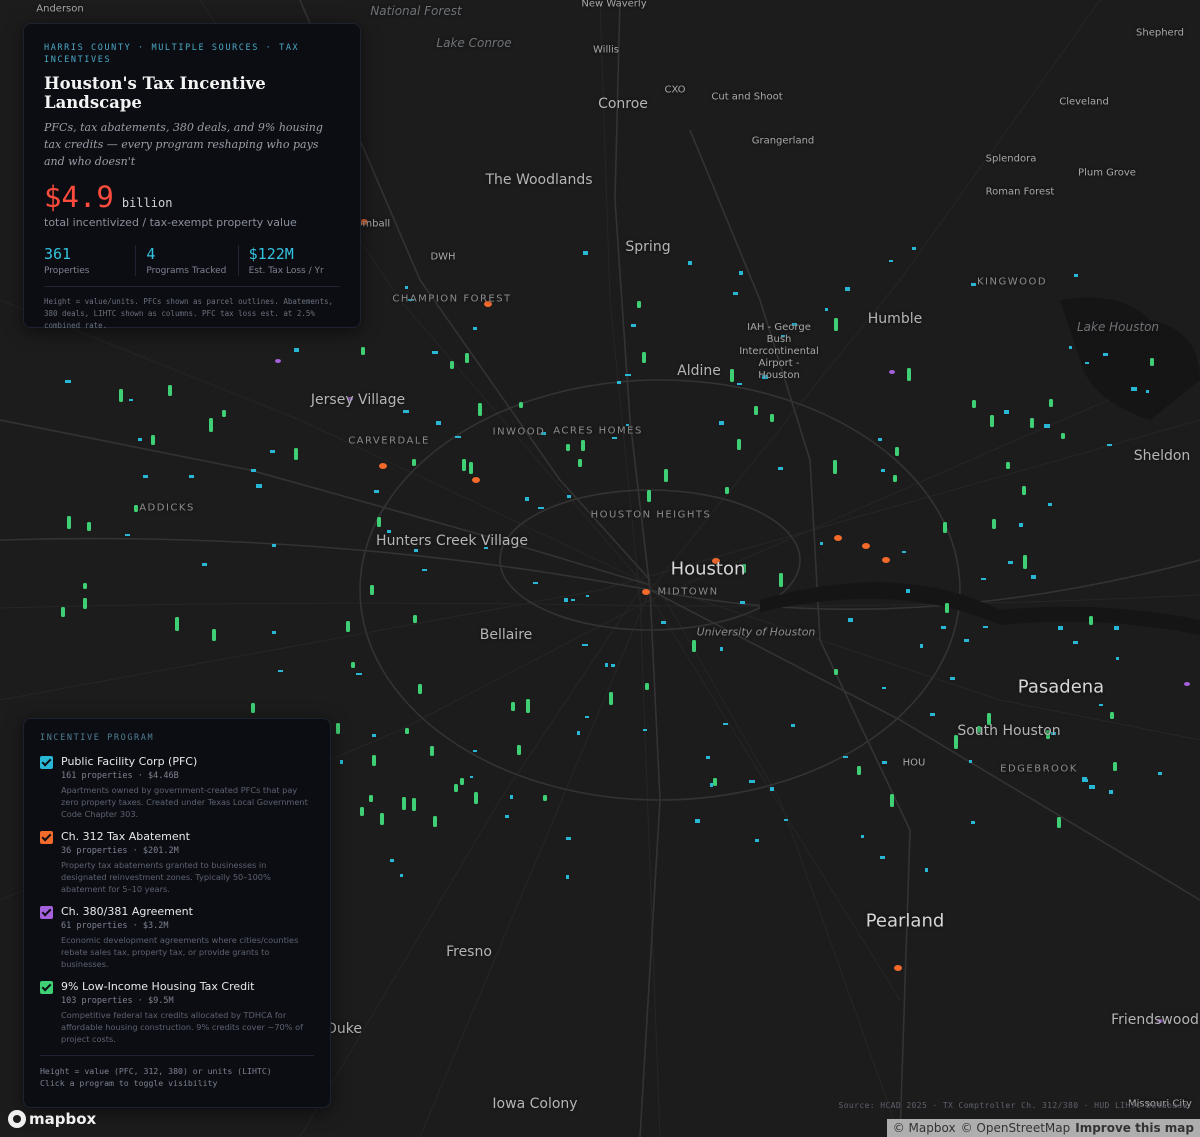  I want to click on lihtc-checkbox, so click(46, 987).